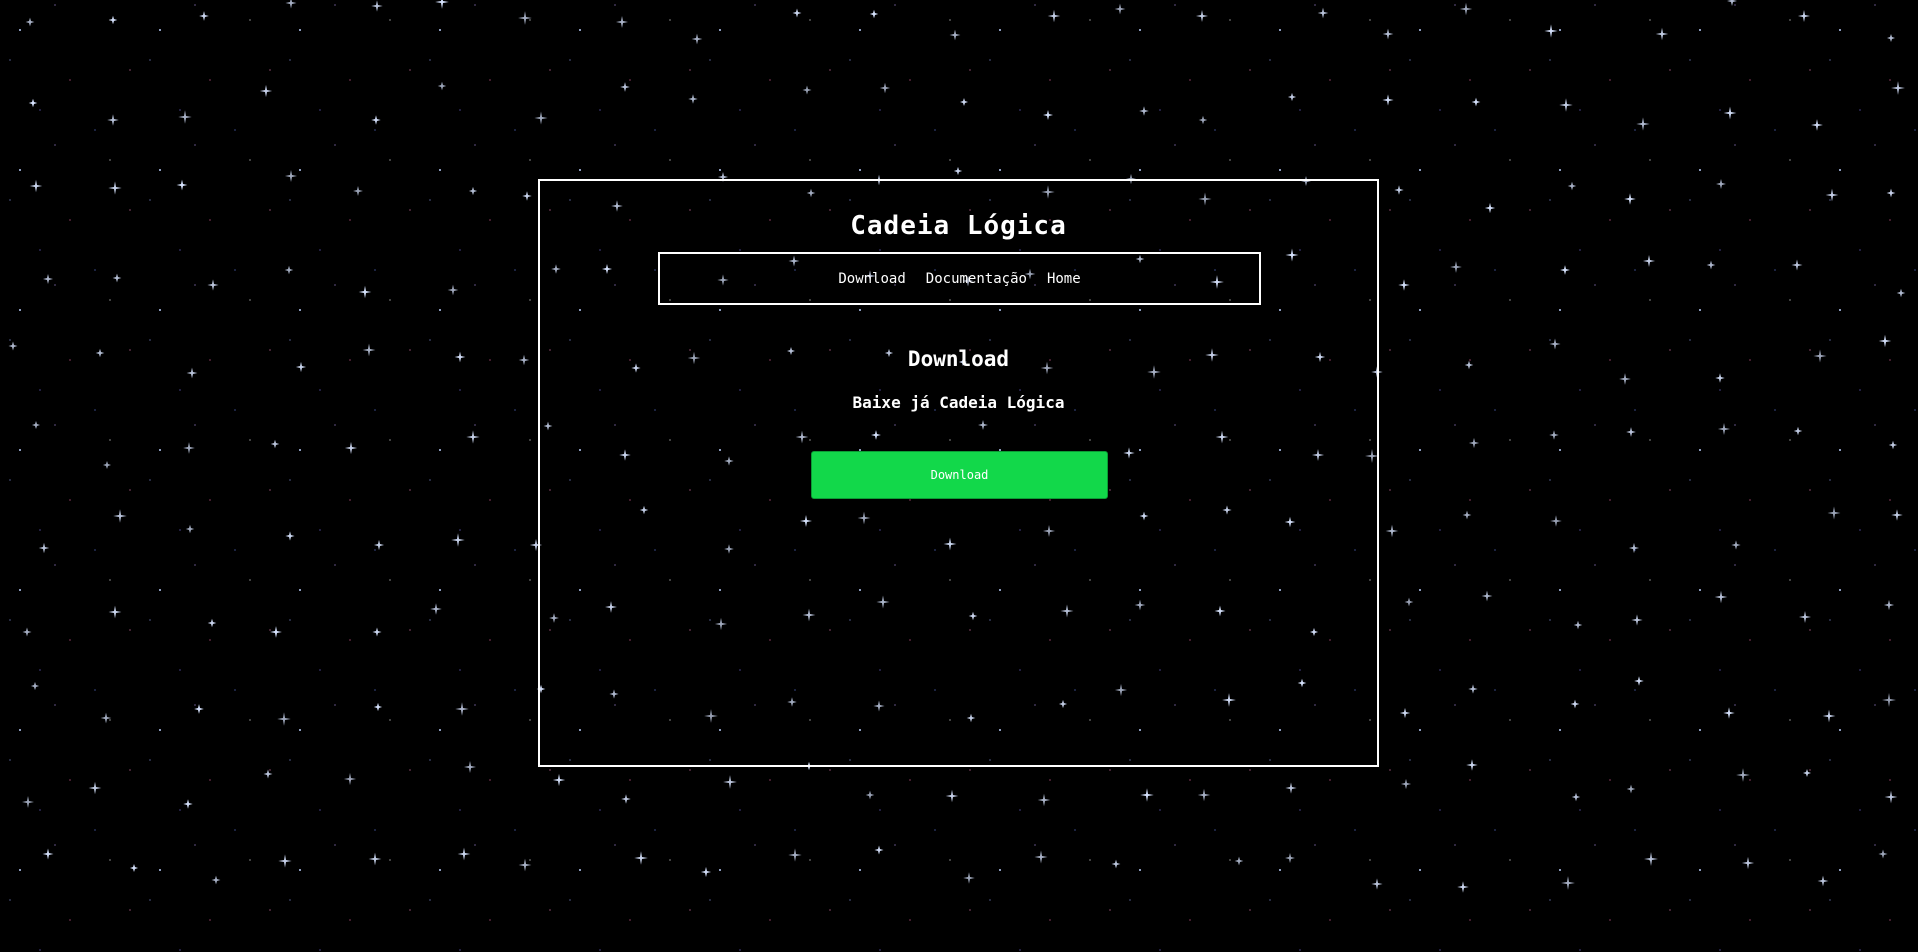 Image resolution: width=1918 pixels, height=952 pixels. Describe the element at coordinates (958, 226) in the screenshot. I see `site-title: Cadeia Lógica` at that location.